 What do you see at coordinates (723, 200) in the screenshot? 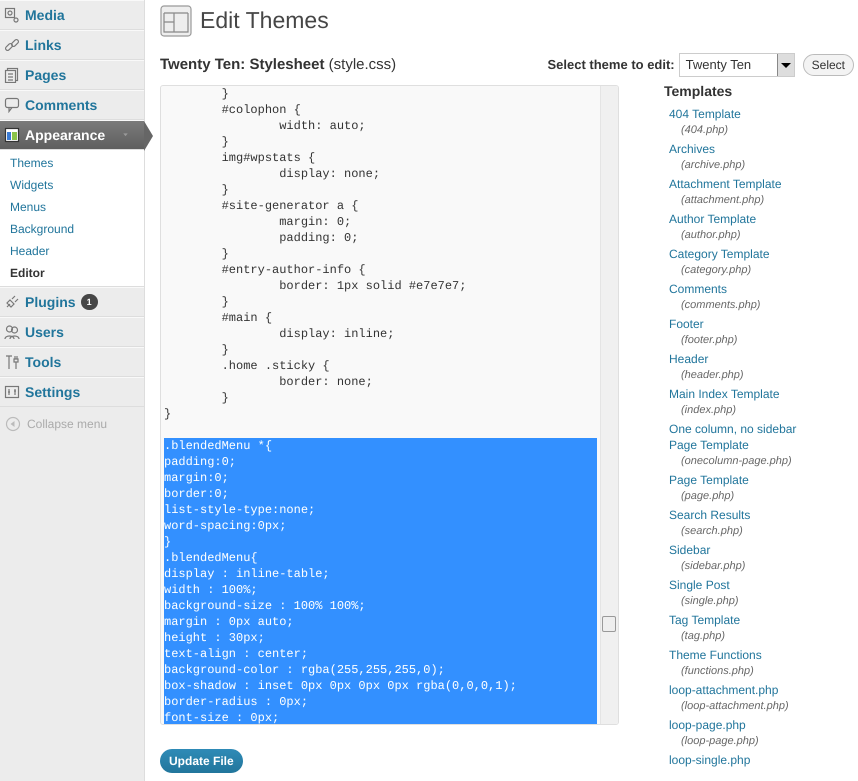
I see `template-filename: (attachment.php)` at bounding box center [723, 200].